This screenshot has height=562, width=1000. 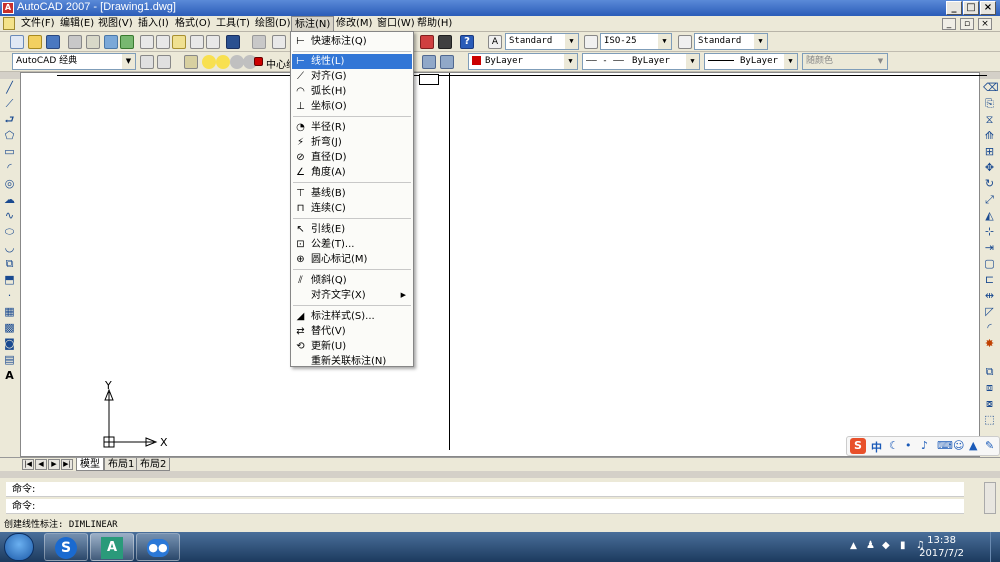 I want to click on layer-thaw-icon, so click(x=223, y=62).